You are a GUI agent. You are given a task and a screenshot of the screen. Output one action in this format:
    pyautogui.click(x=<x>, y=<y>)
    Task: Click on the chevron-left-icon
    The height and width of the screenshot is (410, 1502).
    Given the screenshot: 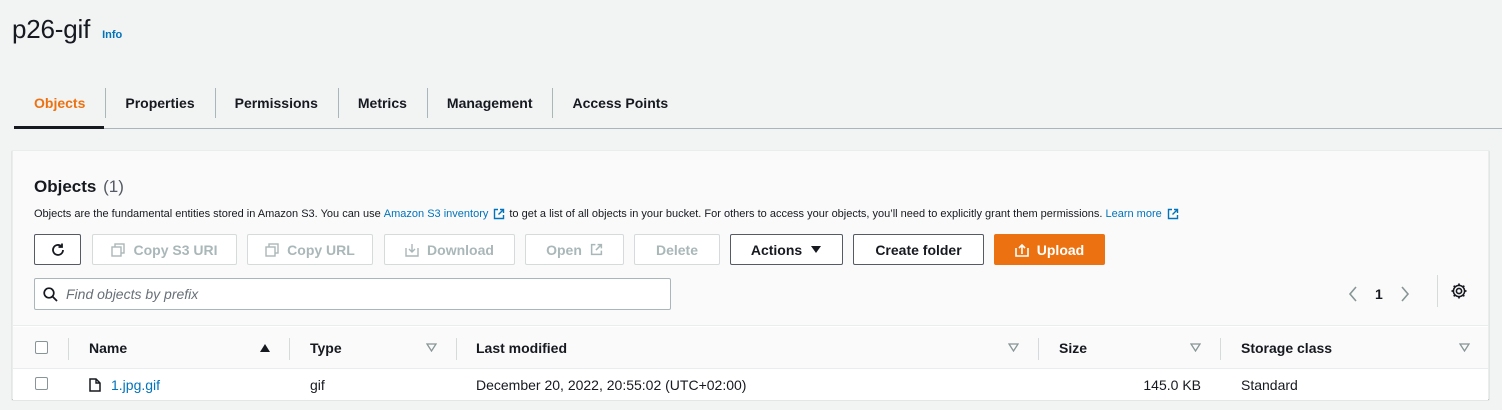 What is the action you would take?
    pyautogui.click(x=1352, y=294)
    